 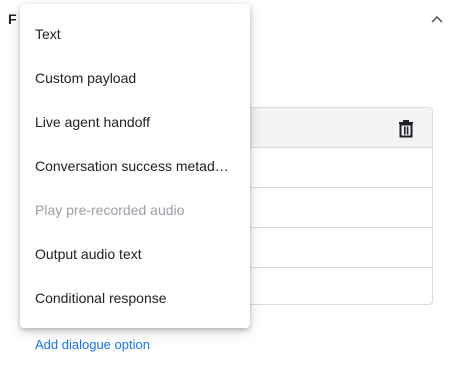 I want to click on delete-button, so click(x=406, y=129).